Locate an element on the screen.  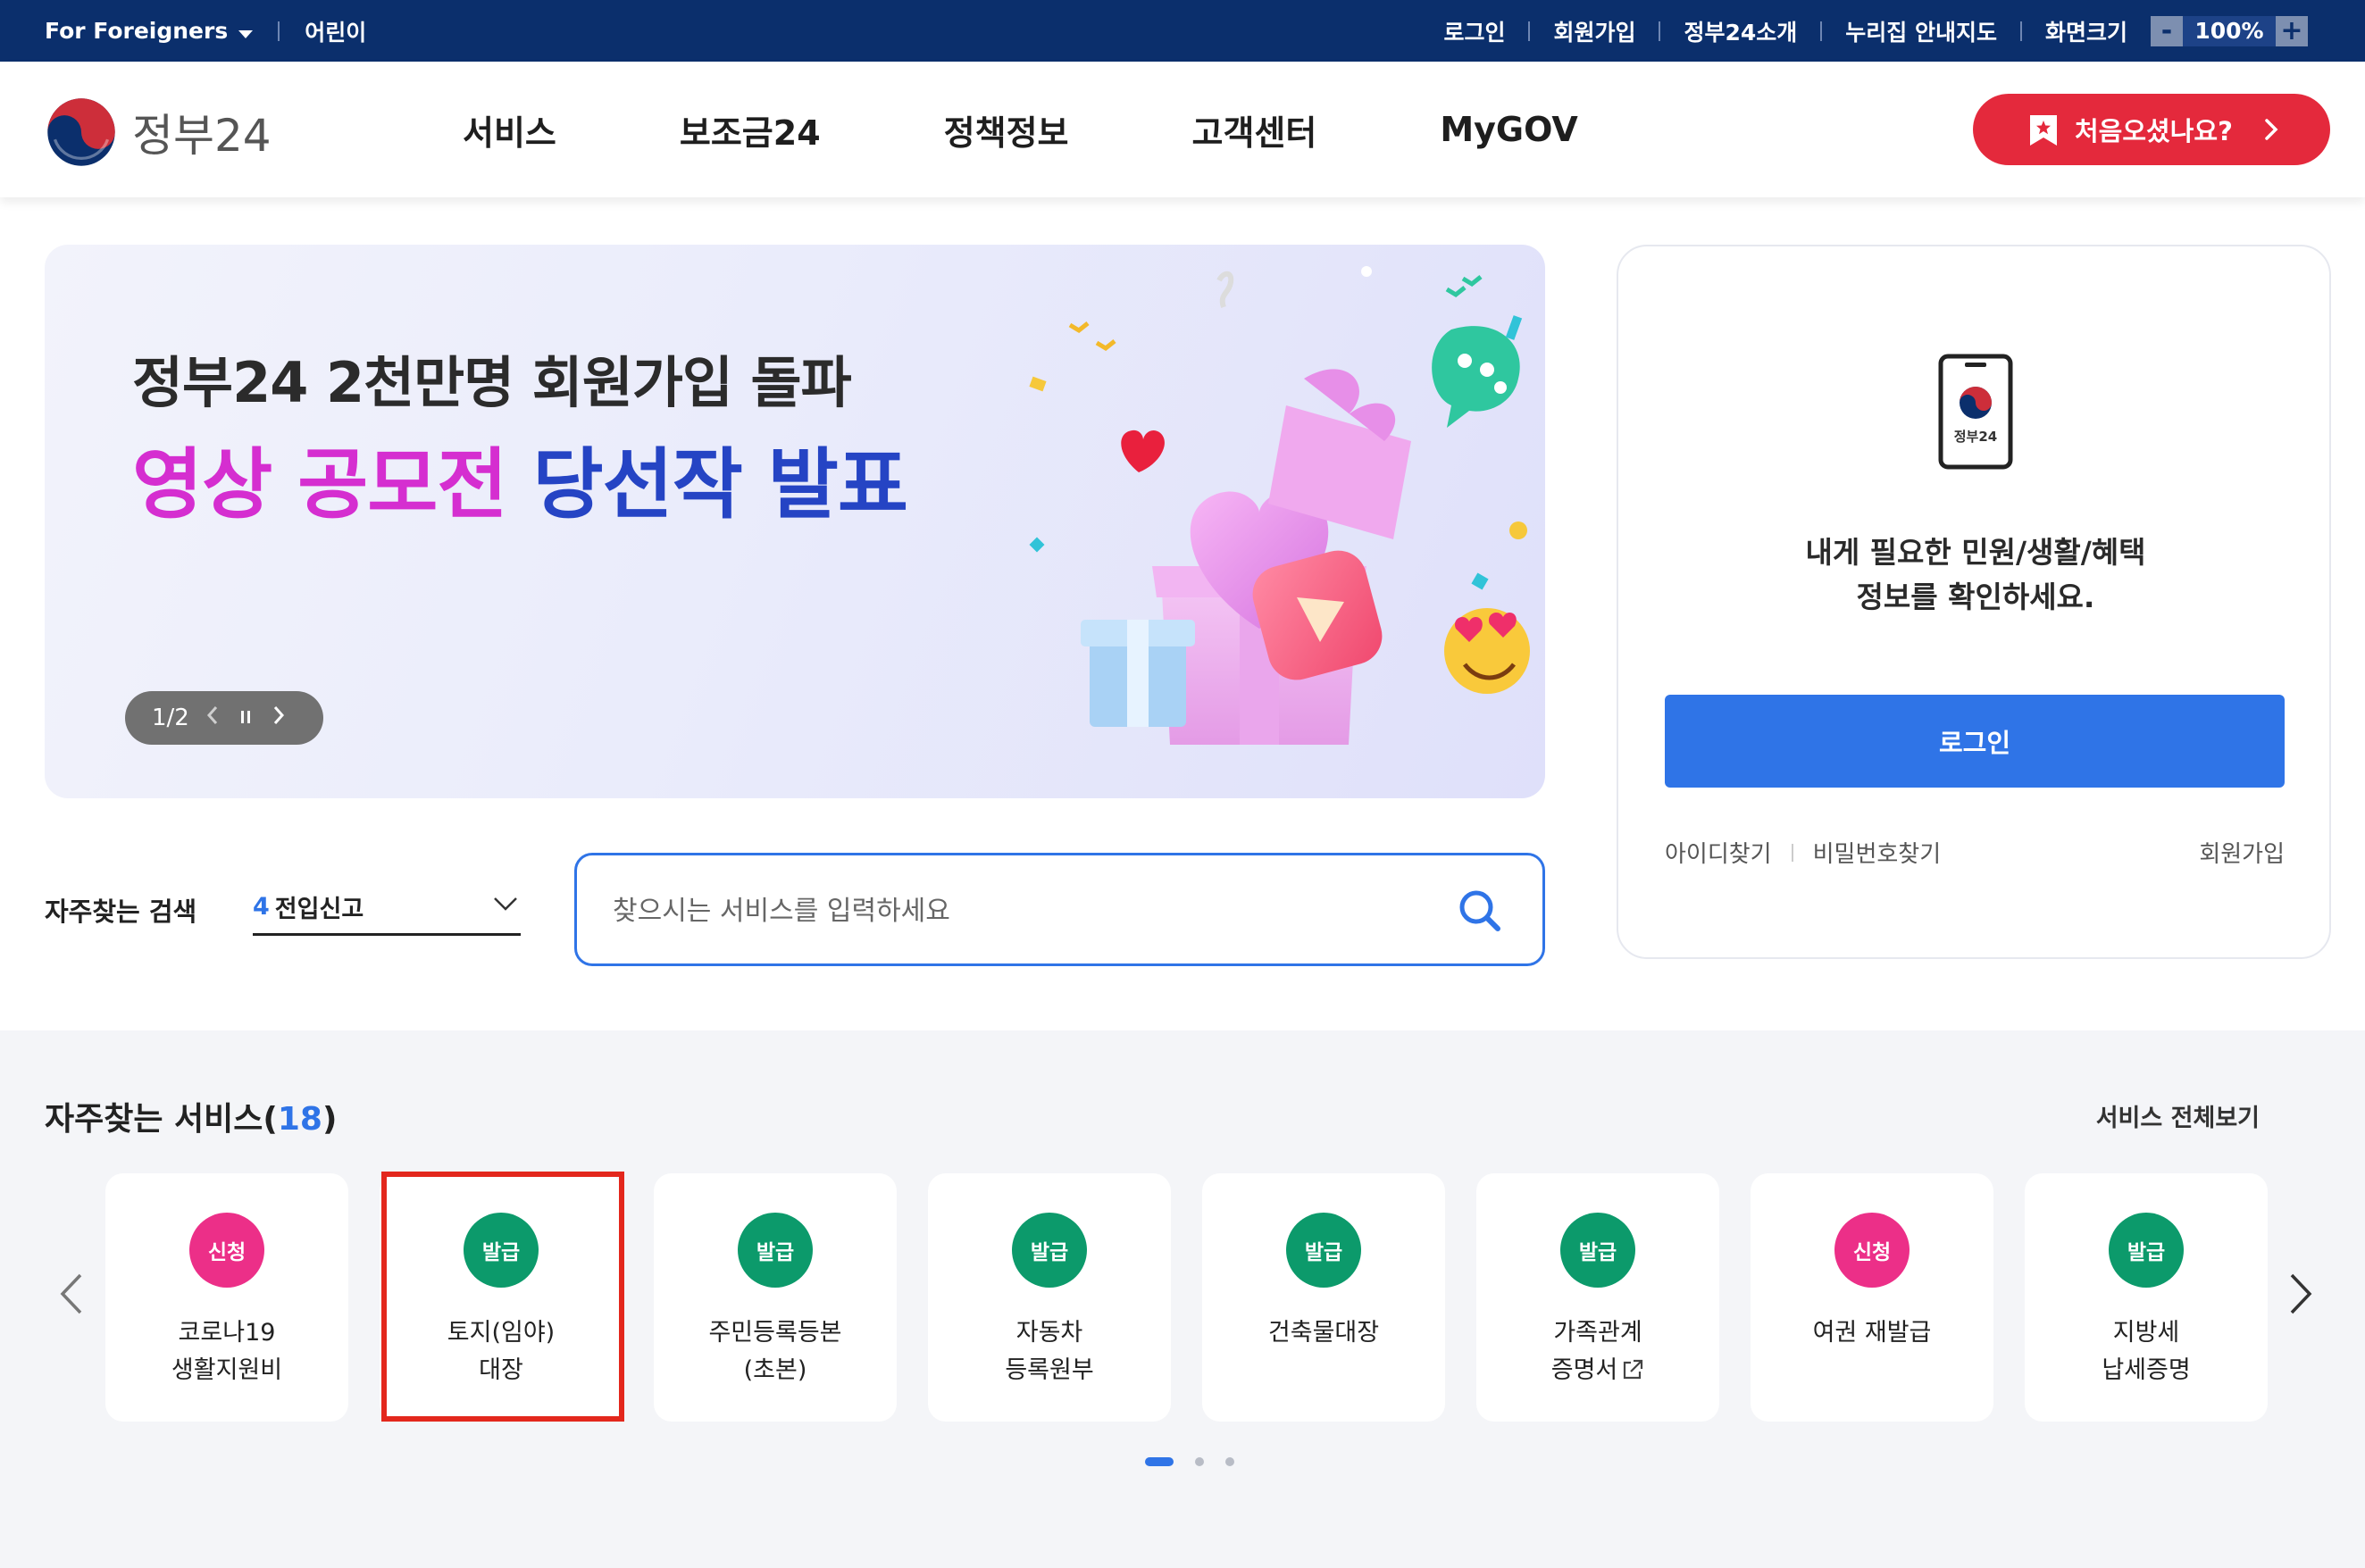
service-name-line2: 증명서 is located at coordinates (1584, 1370).